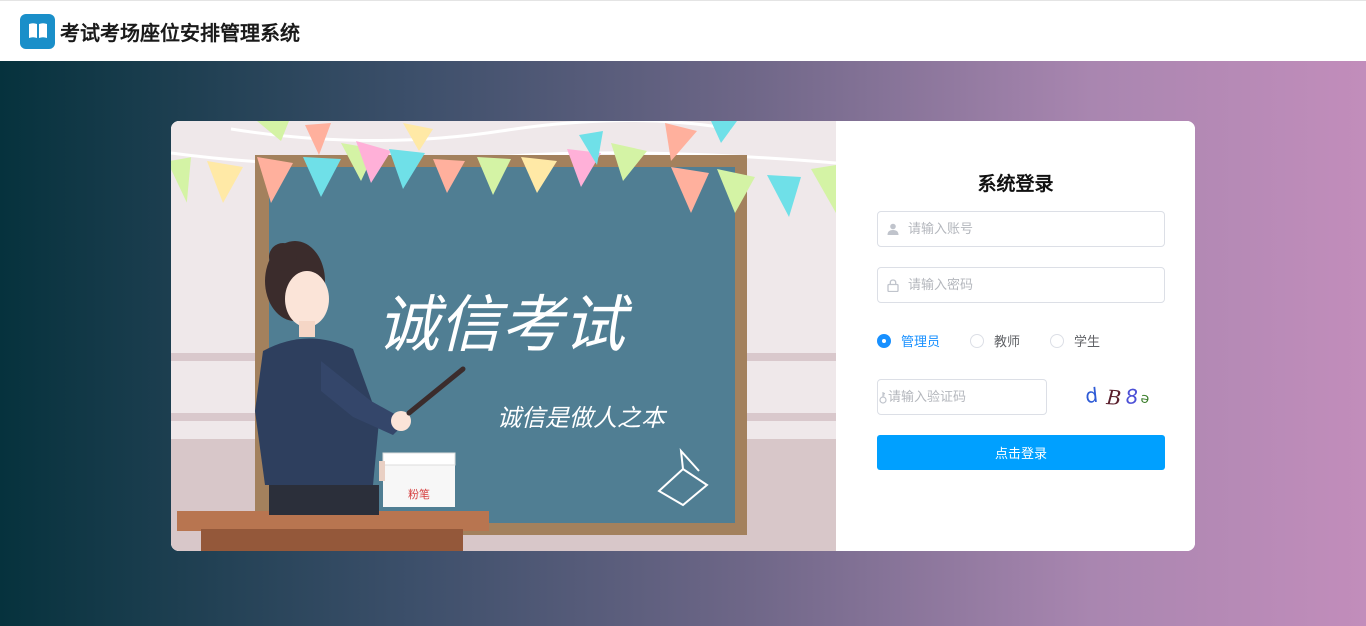 The height and width of the screenshot is (626, 1366). What do you see at coordinates (1036, 285) in the screenshot?
I see `password-input` at bounding box center [1036, 285].